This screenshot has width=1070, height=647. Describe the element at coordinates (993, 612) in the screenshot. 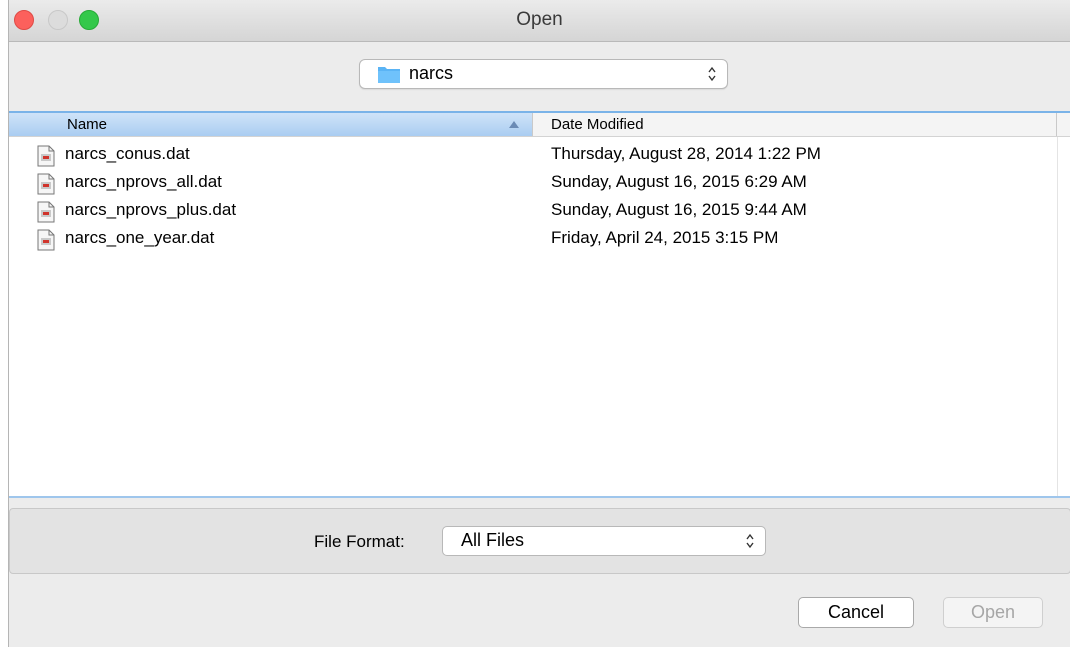

I see `open-button: Open` at that location.